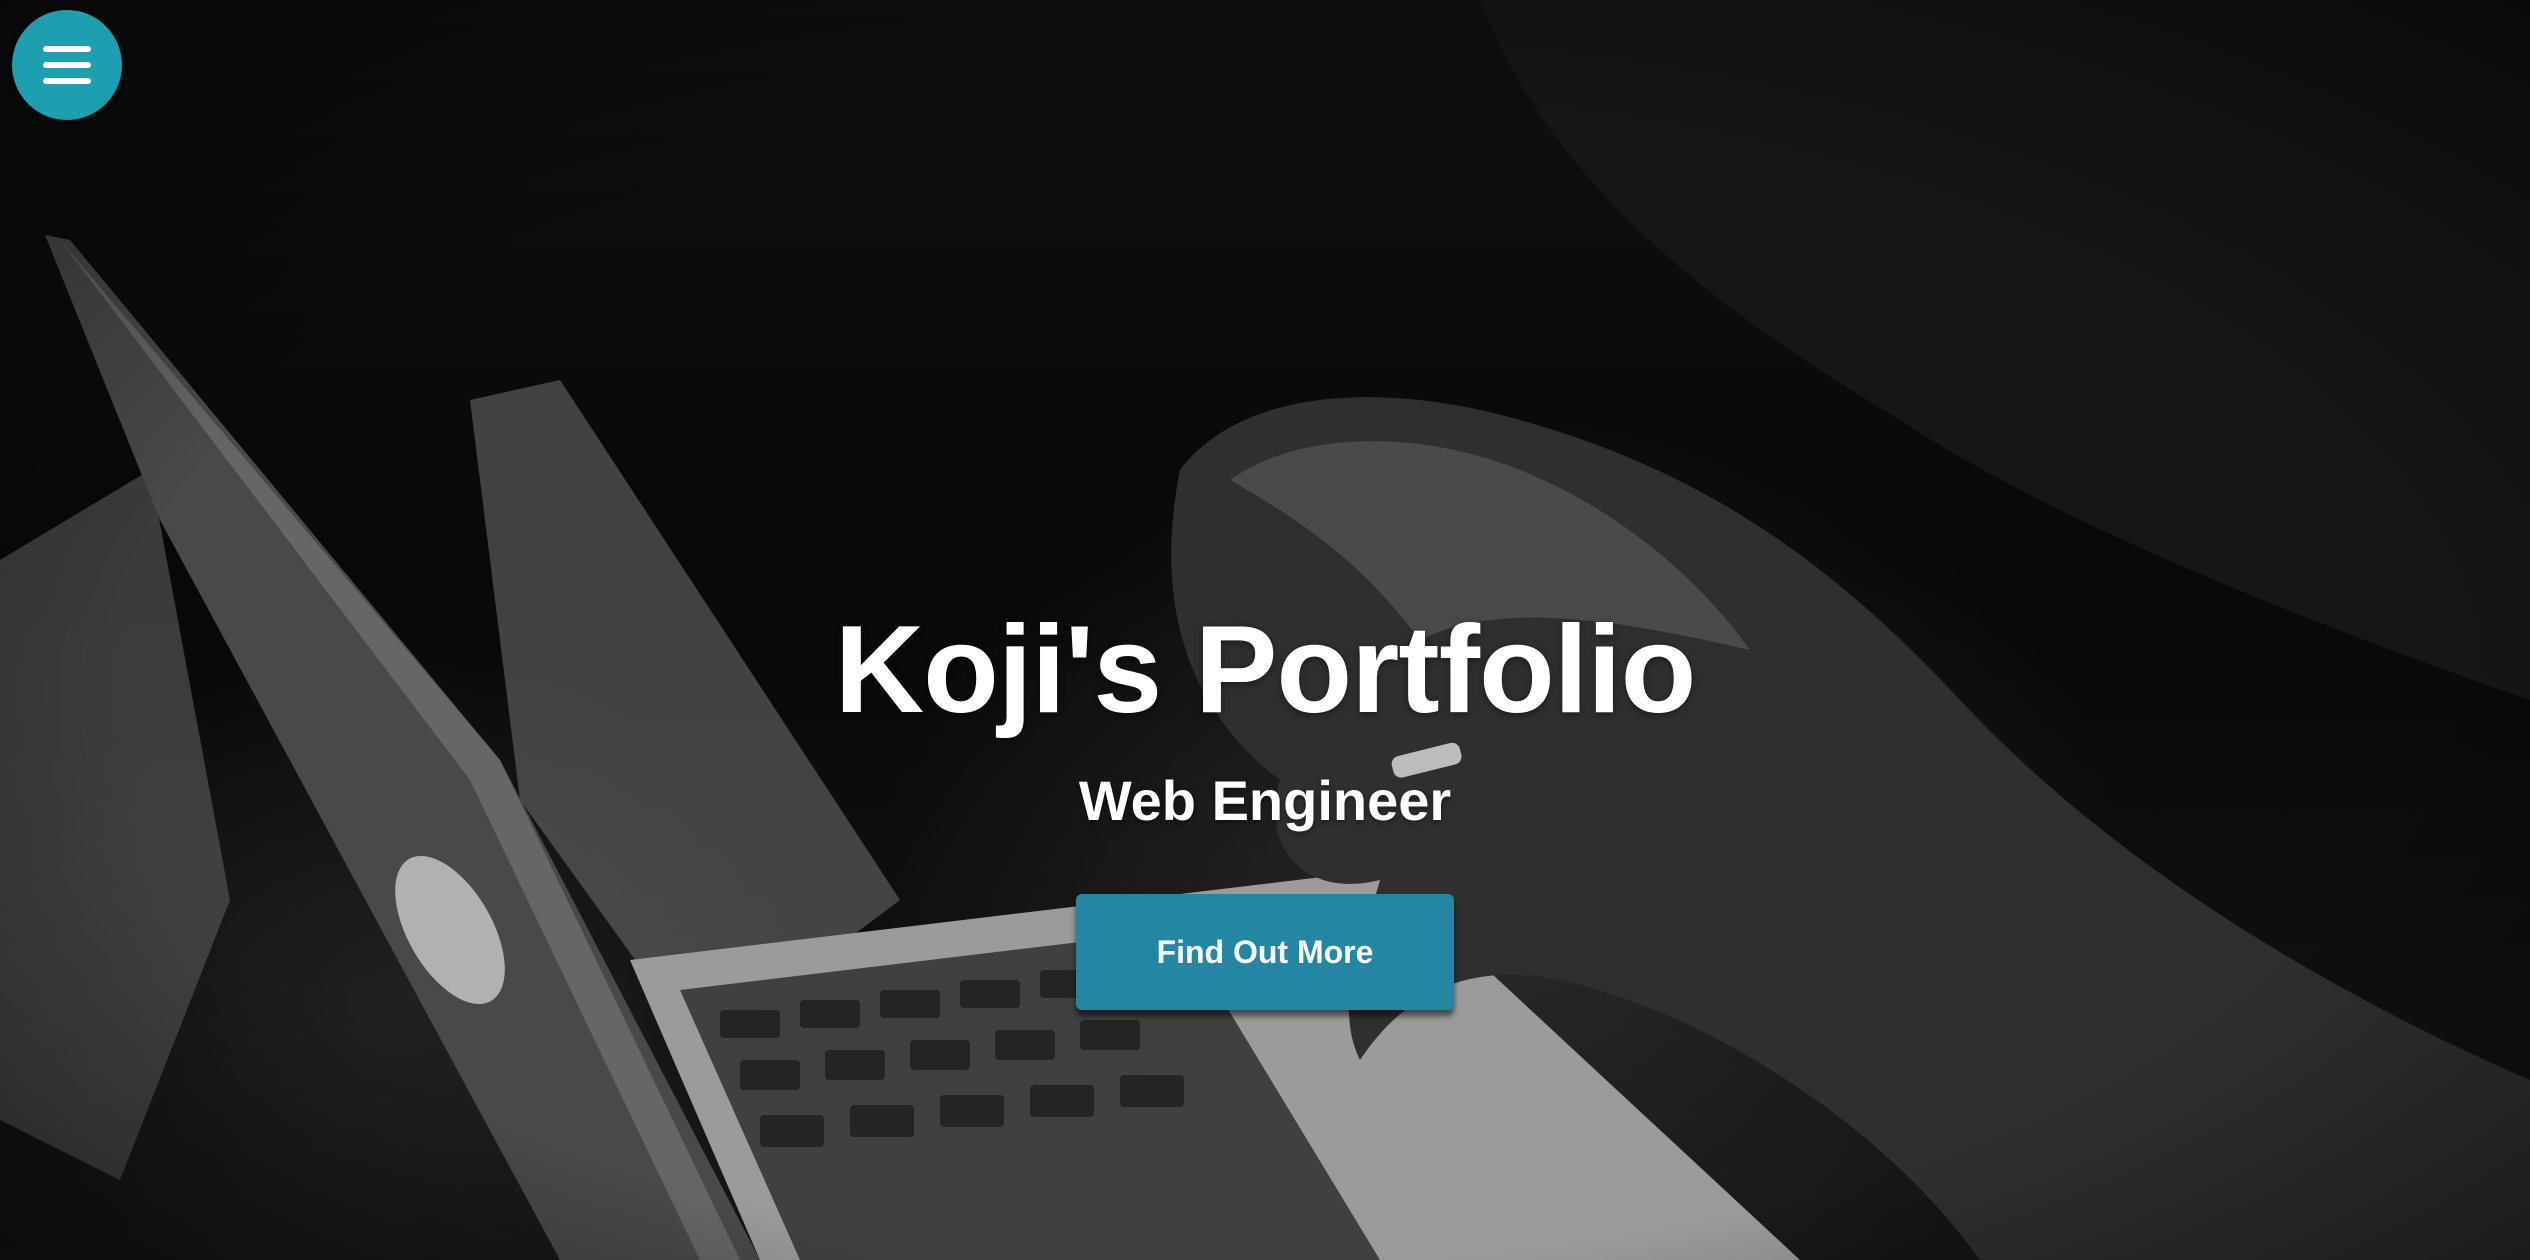 The width and height of the screenshot is (2530, 1260). I want to click on hamburger-menu-icon, so click(67, 65).